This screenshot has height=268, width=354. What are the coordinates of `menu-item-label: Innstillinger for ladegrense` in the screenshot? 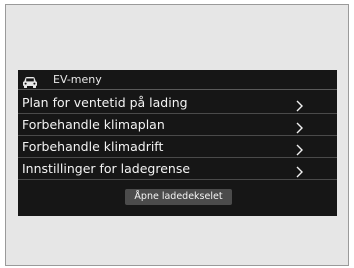 It's located at (106, 168).